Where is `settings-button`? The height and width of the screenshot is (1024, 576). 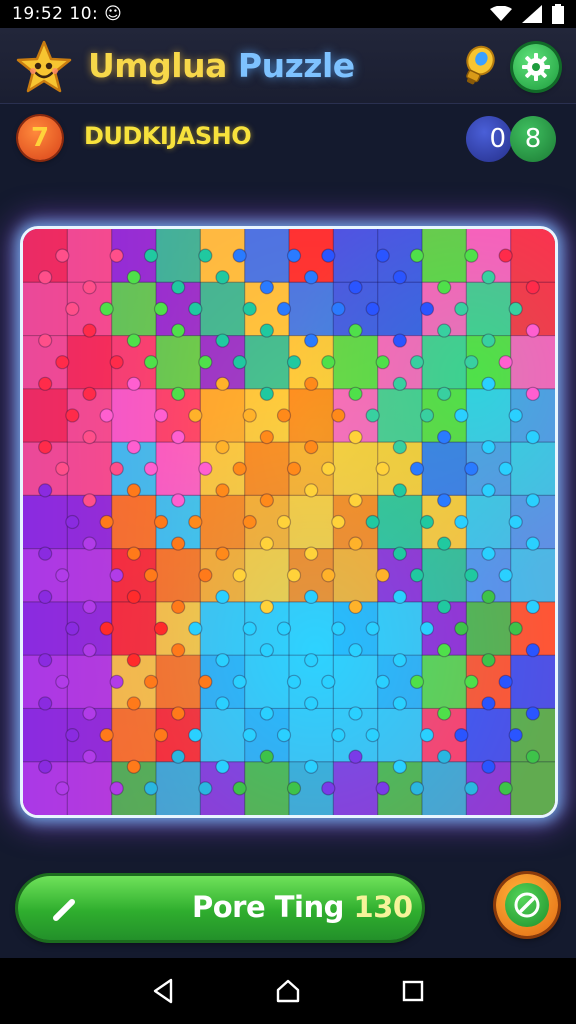 settings-button is located at coordinates (536, 67).